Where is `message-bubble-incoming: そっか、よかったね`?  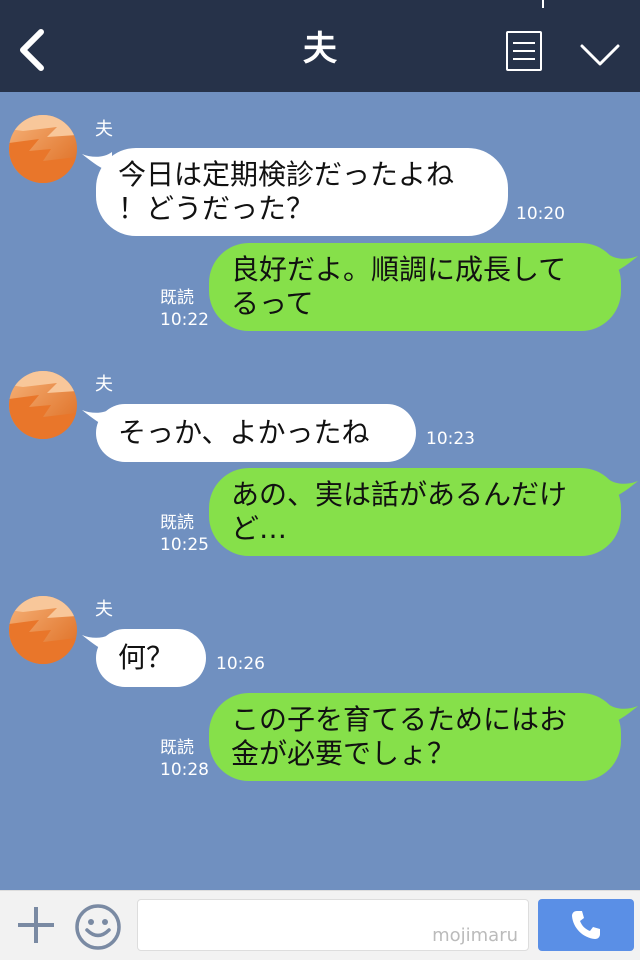 message-bubble-incoming: そっか、よかったね is located at coordinates (256, 433).